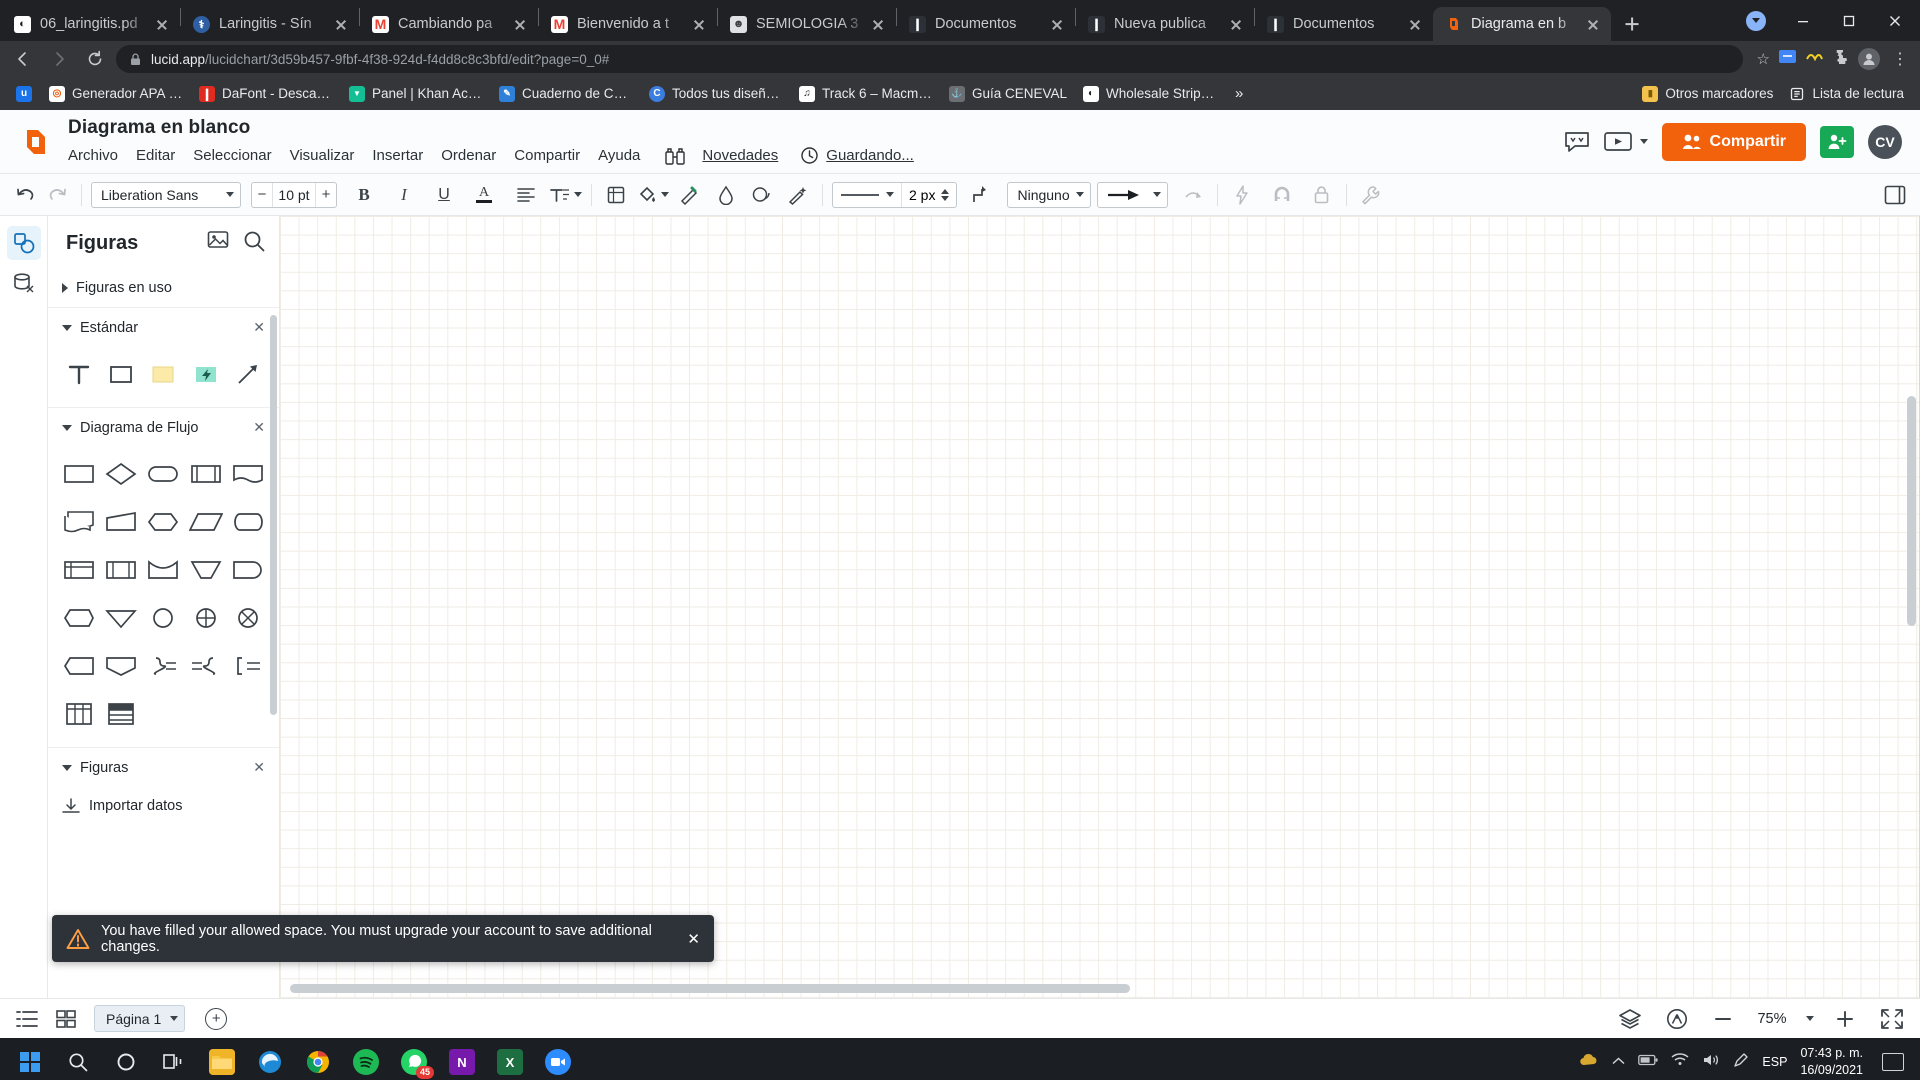 Image resolution: width=1920 pixels, height=1080 pixels. I want to click on tray-expand-icon, so click(1618, 1062).